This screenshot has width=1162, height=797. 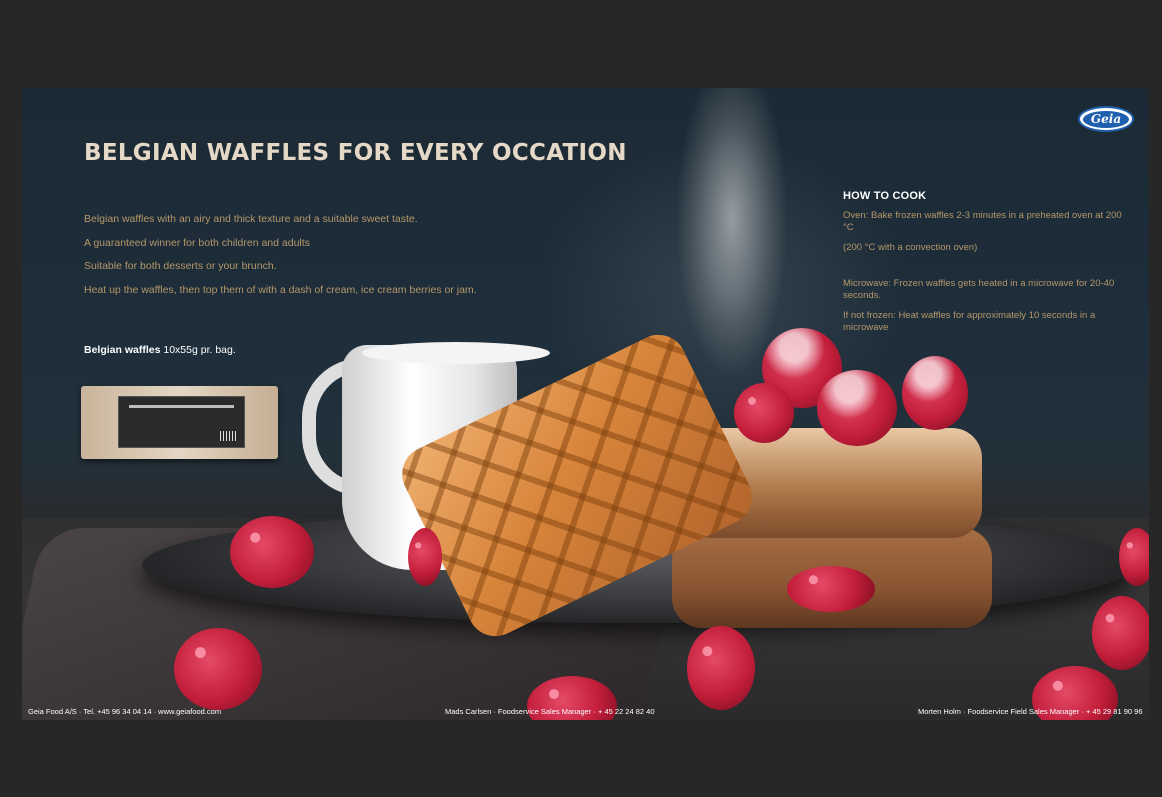 I want to click on product-name: Belgian waffles, so click(x=122, y=350).